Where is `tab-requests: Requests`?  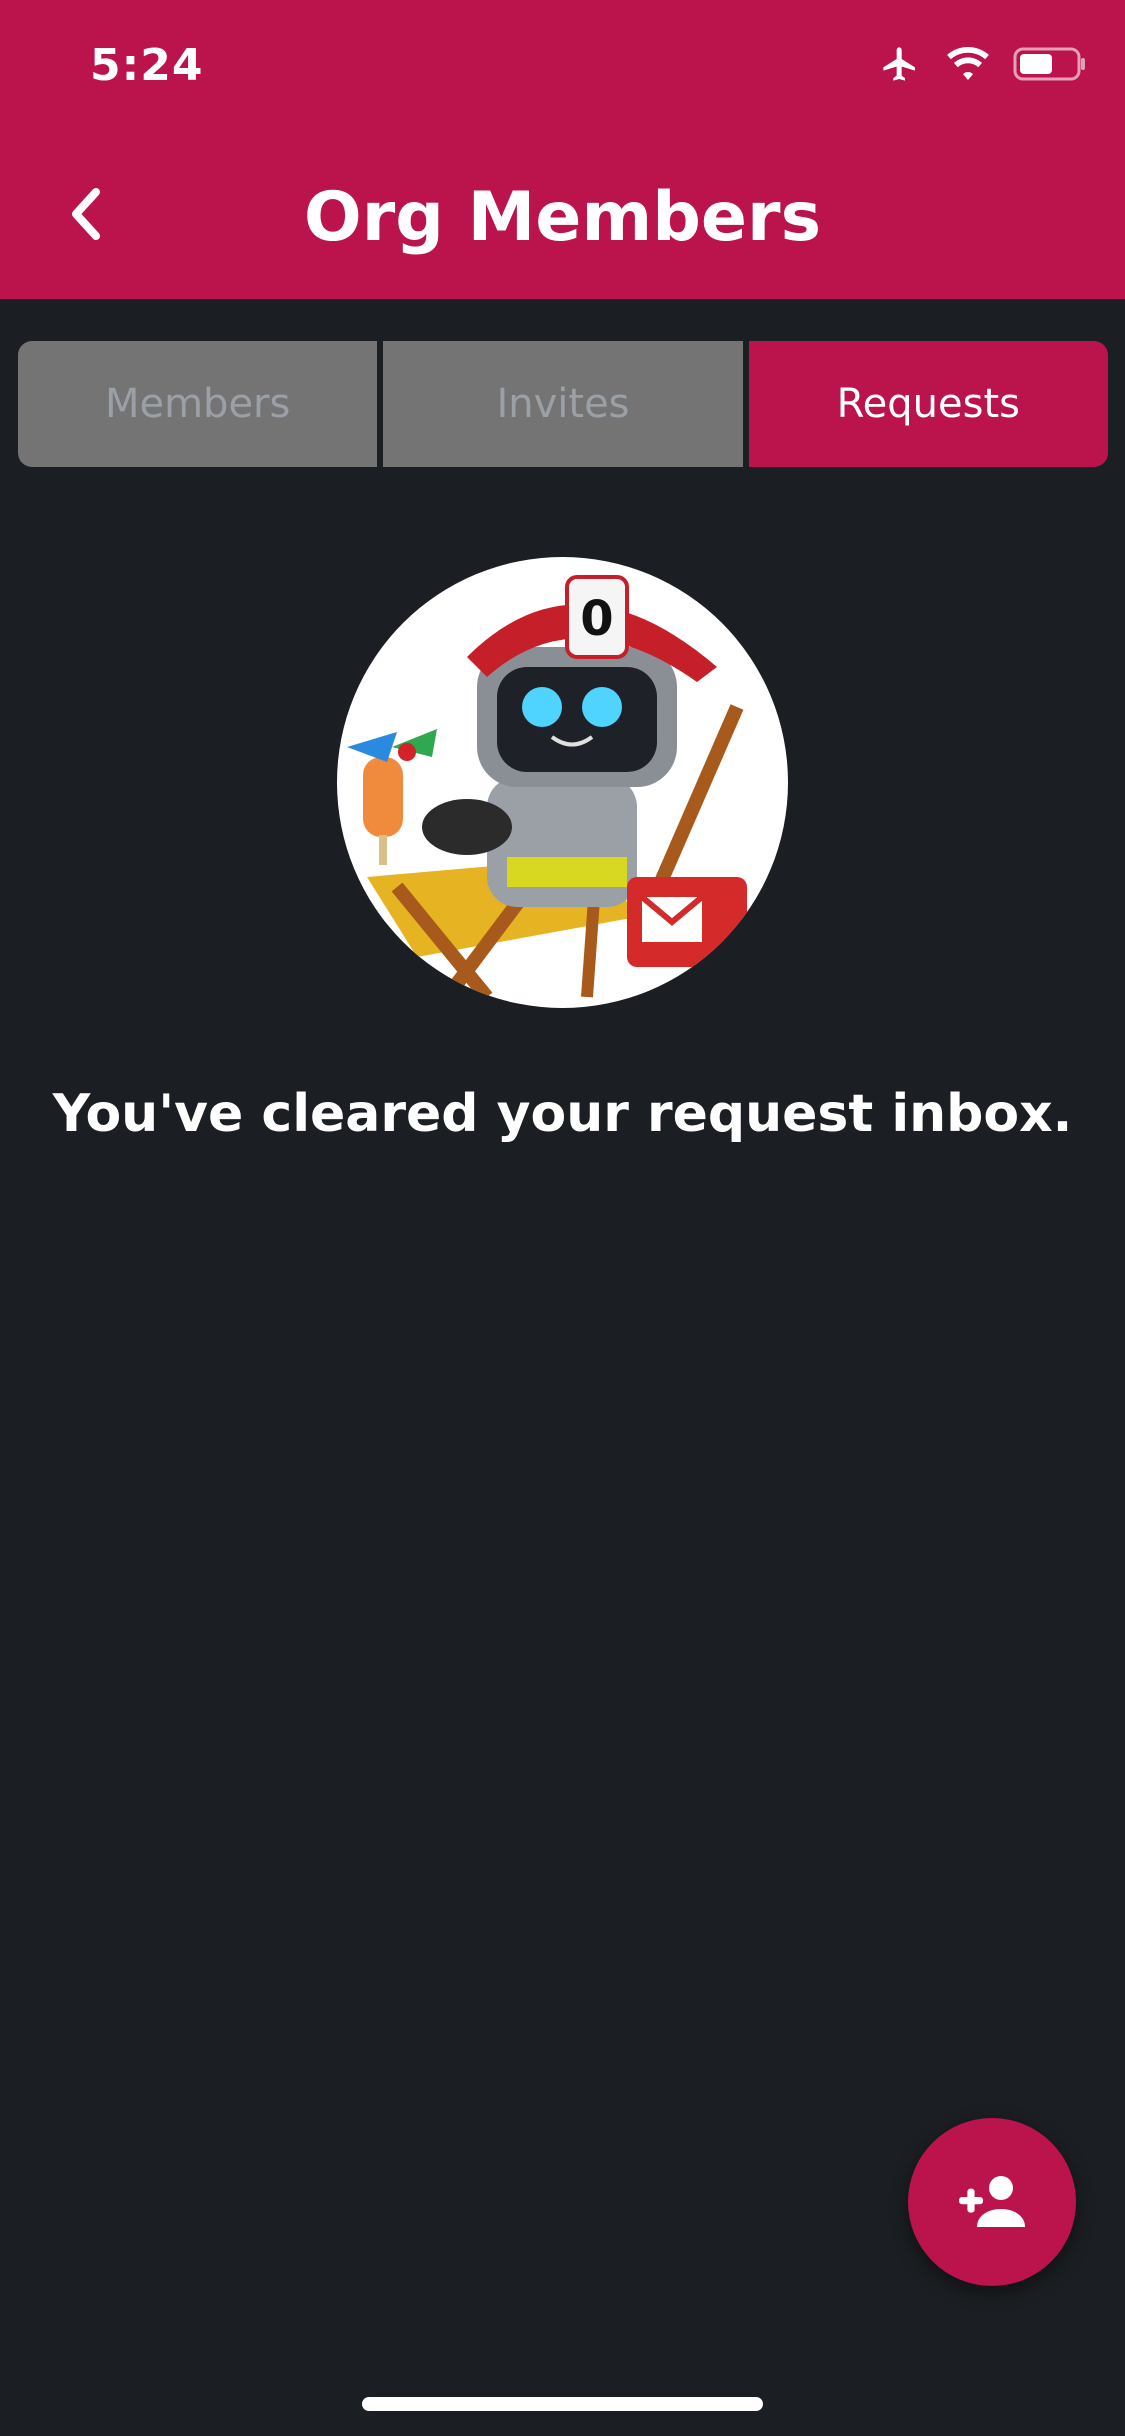
tab-requests: Requests is located at coordinates (928, 404).